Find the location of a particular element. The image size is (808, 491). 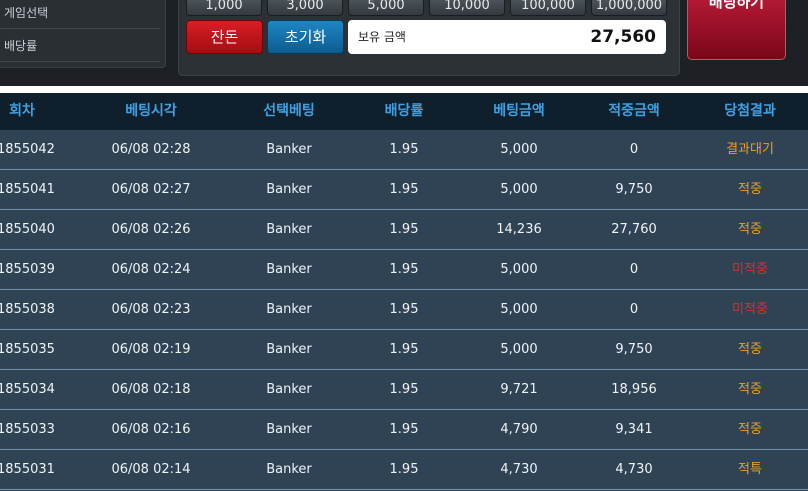

cell-round: 1855038 is located at coordinates (27, 309).